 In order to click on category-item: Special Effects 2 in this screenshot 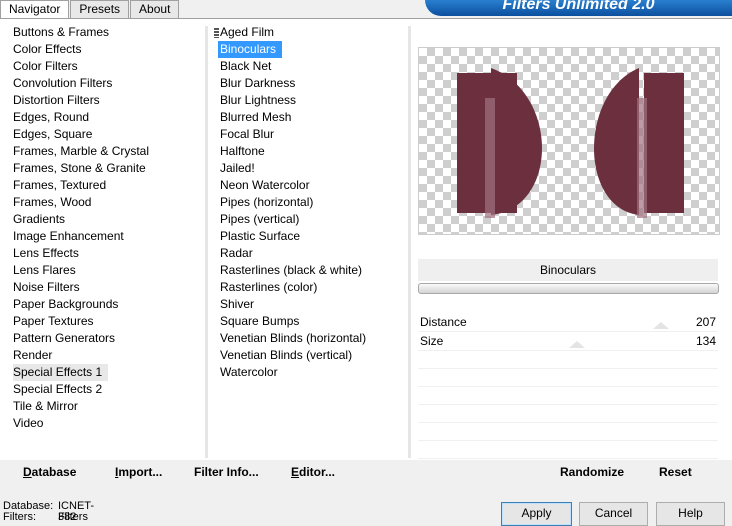, I will do `click(105, 389)`.